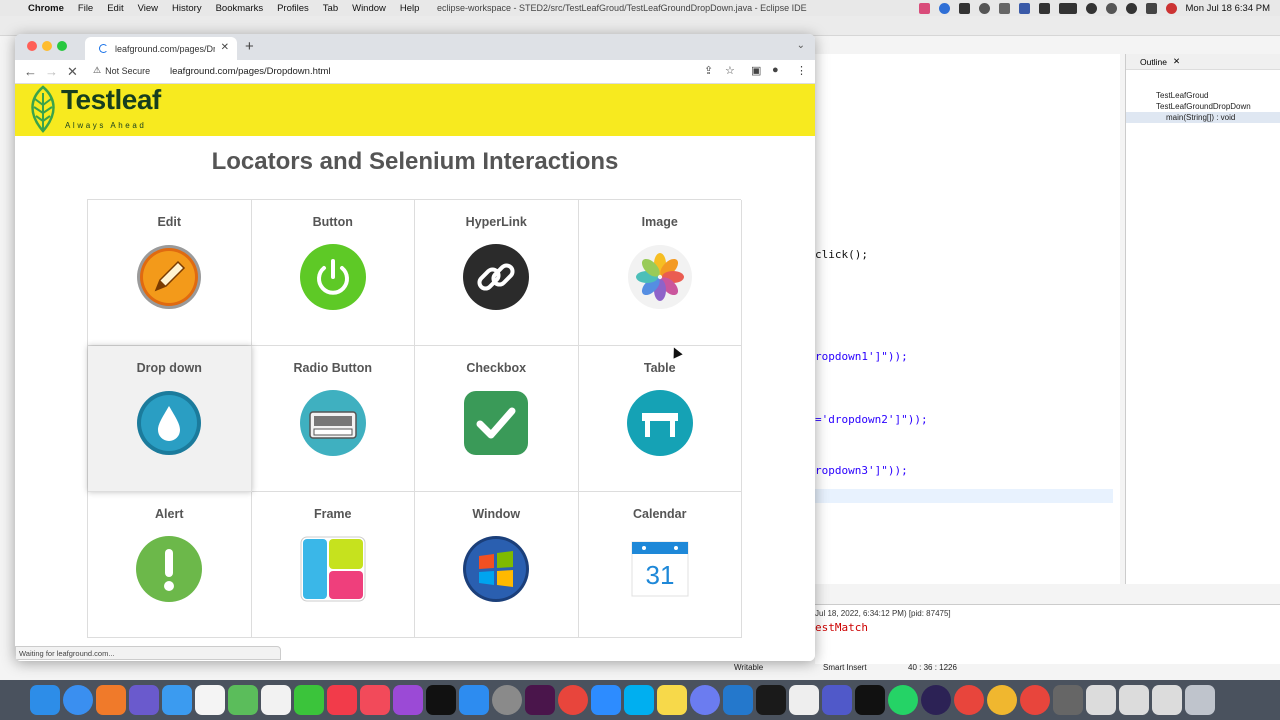  Describe the element at coordinates (801, 45) in the screenshot. I see `tab-search-chevron-icon: ⌄` at that location.